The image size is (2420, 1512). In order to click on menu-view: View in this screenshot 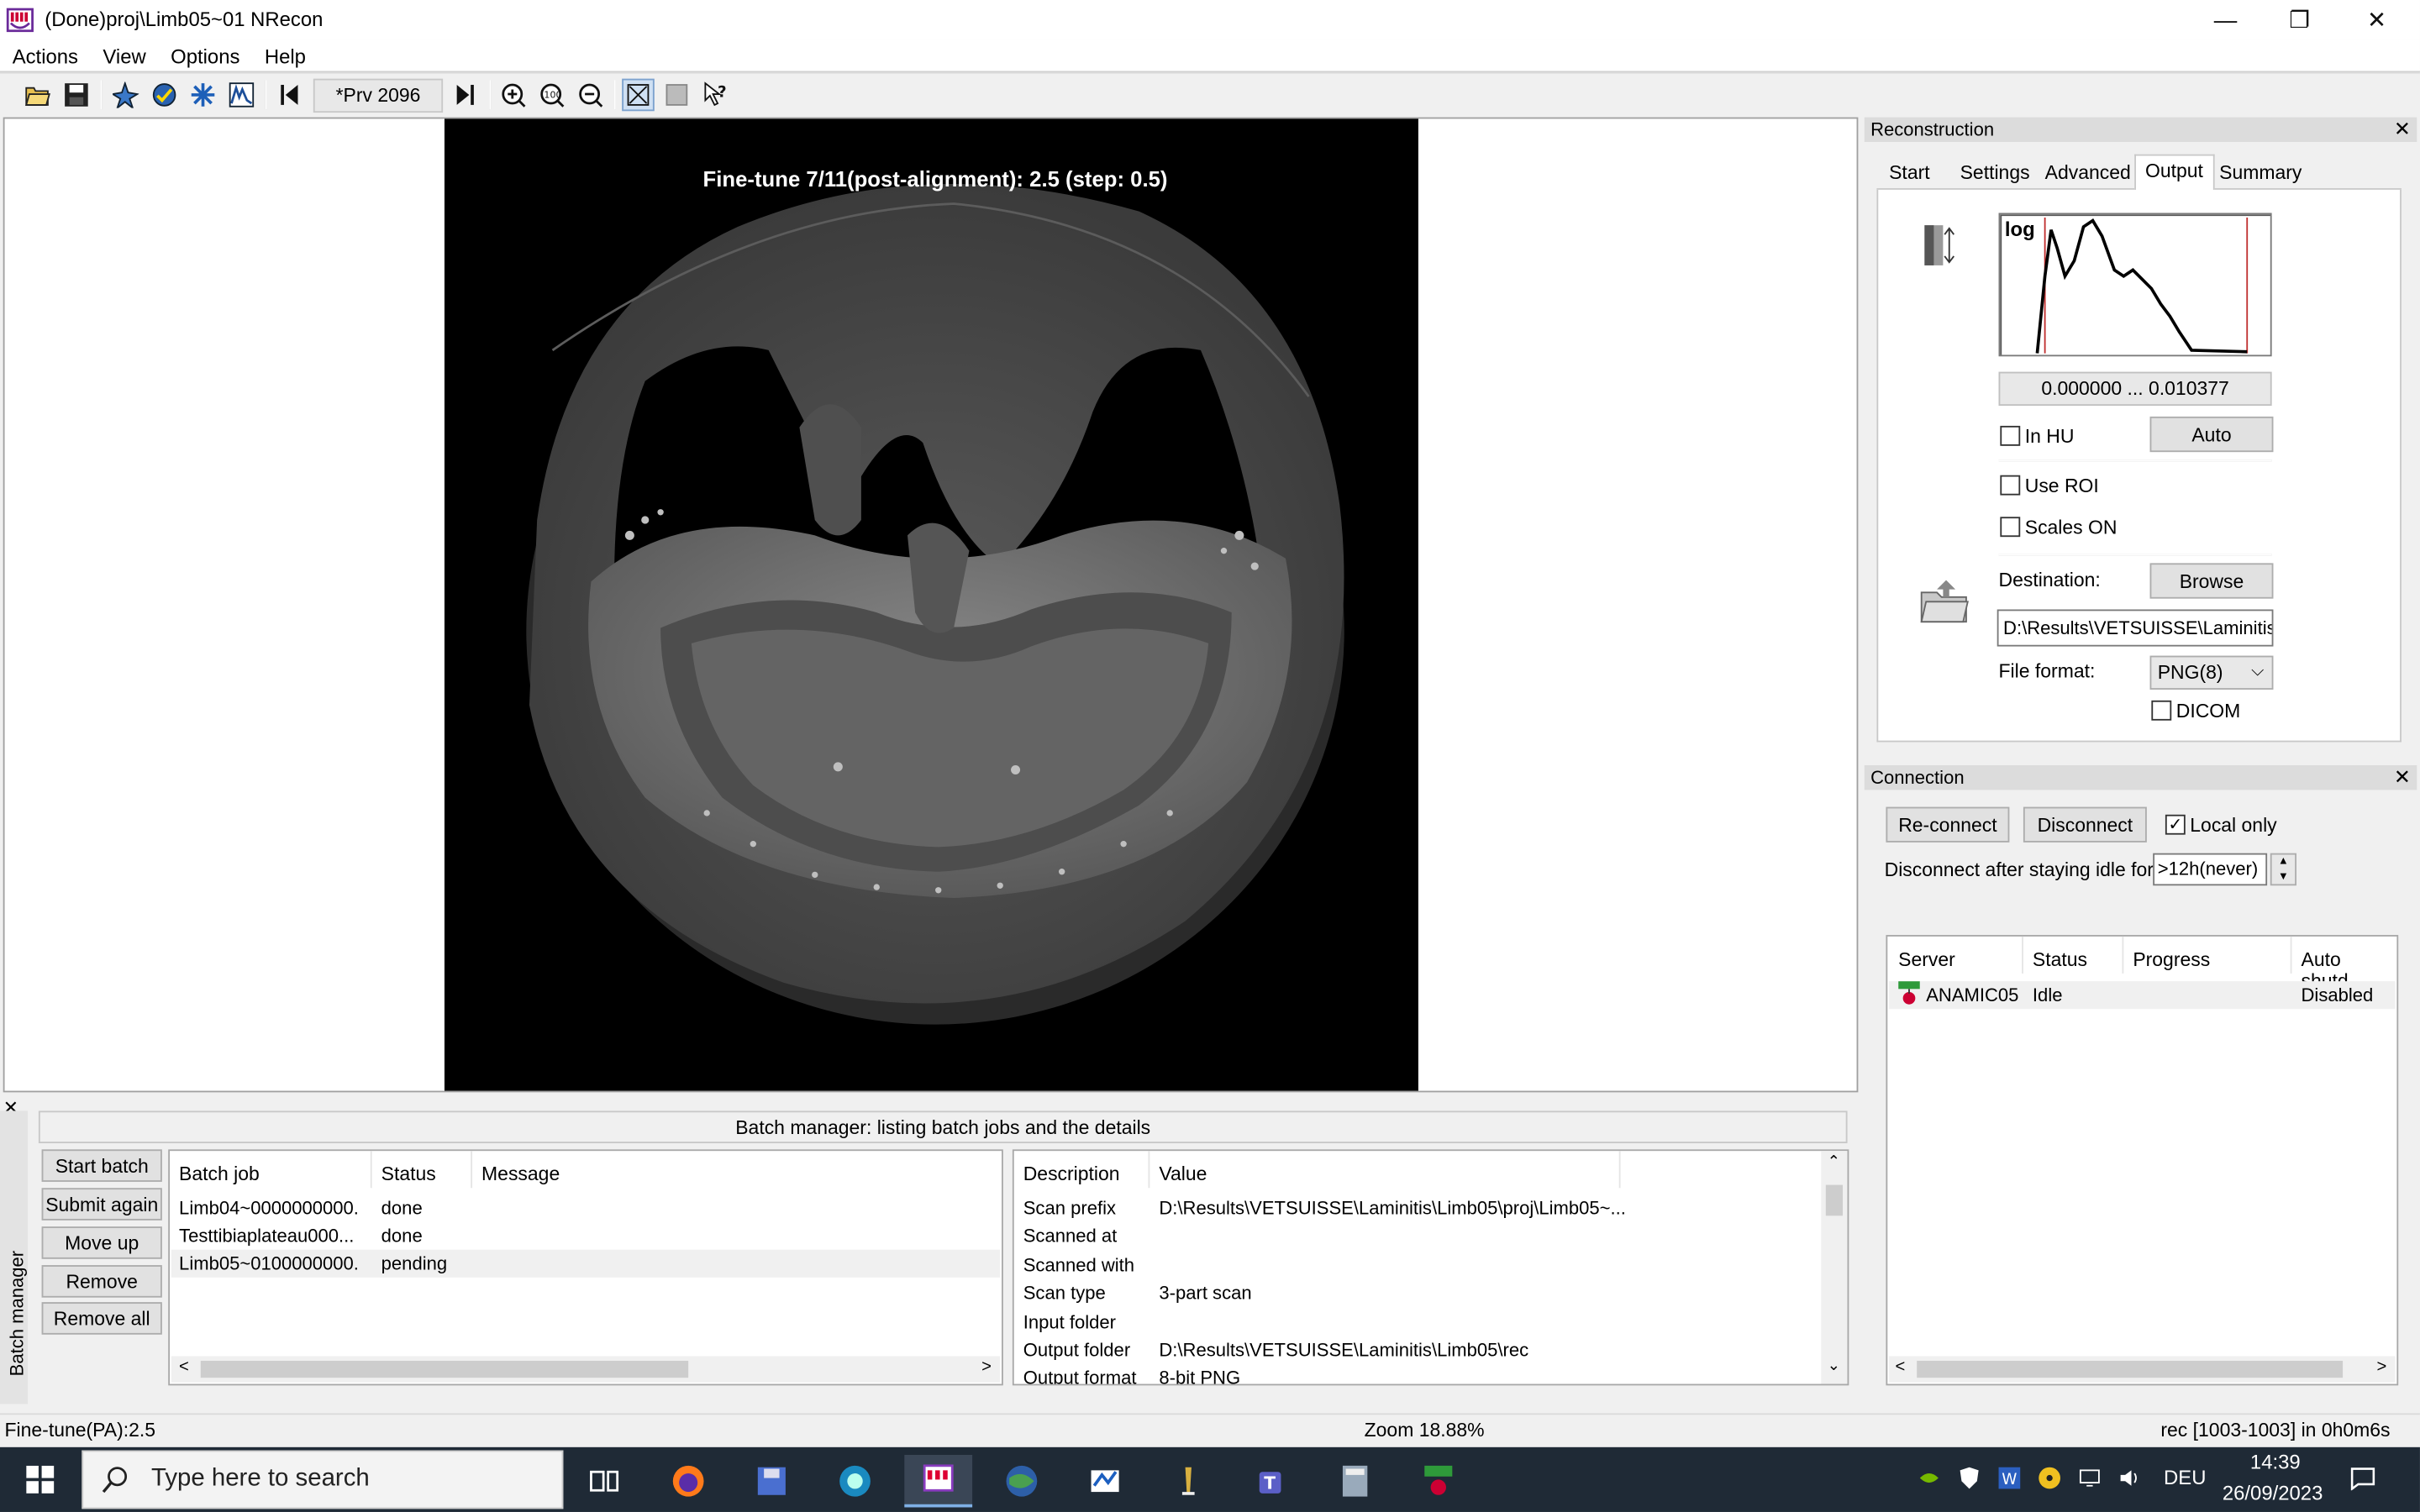, I will do `click(125, 55)`.